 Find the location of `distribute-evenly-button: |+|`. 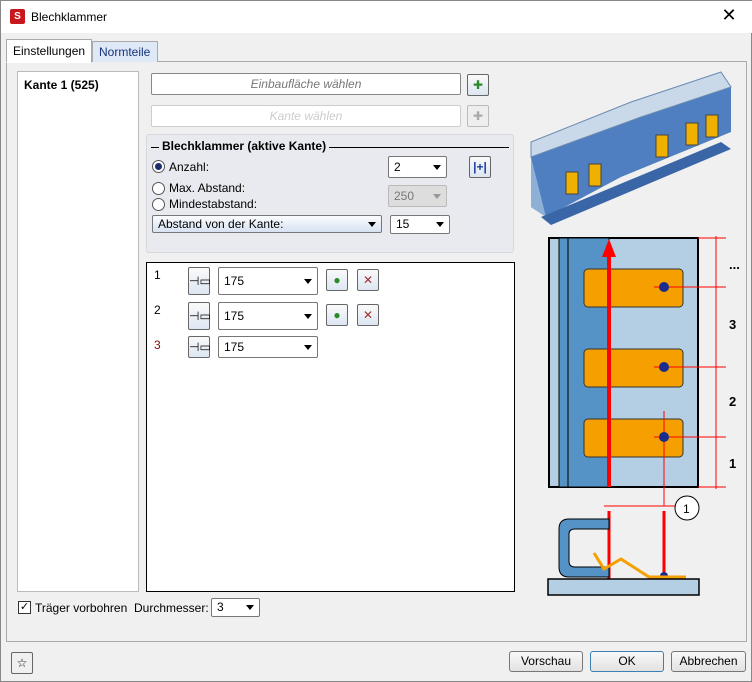

distribute-evenly-button: |+| is located at coordinates (480, 167).